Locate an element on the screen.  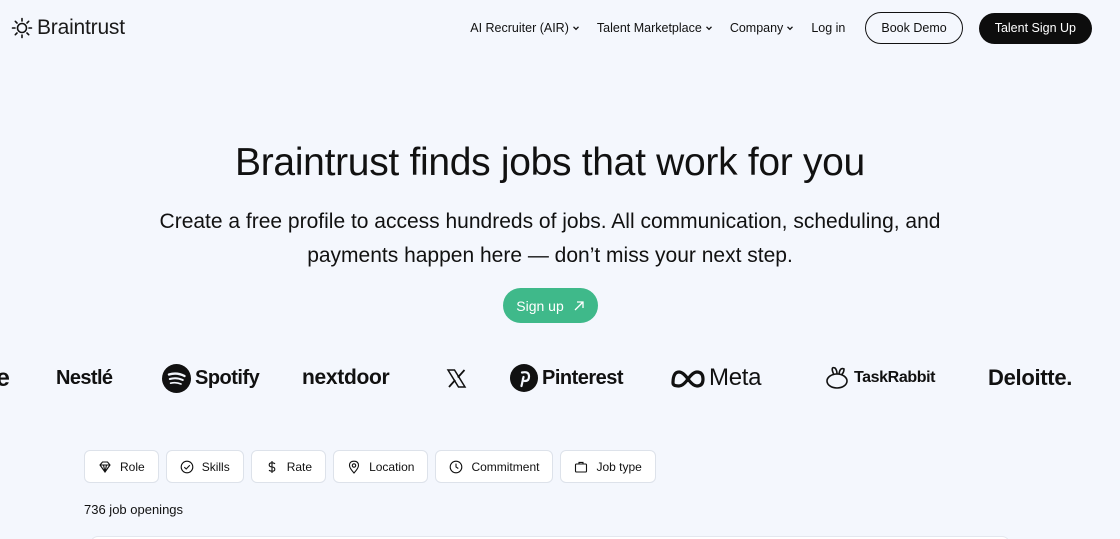
x-icon is located at coordinates (456, 378).